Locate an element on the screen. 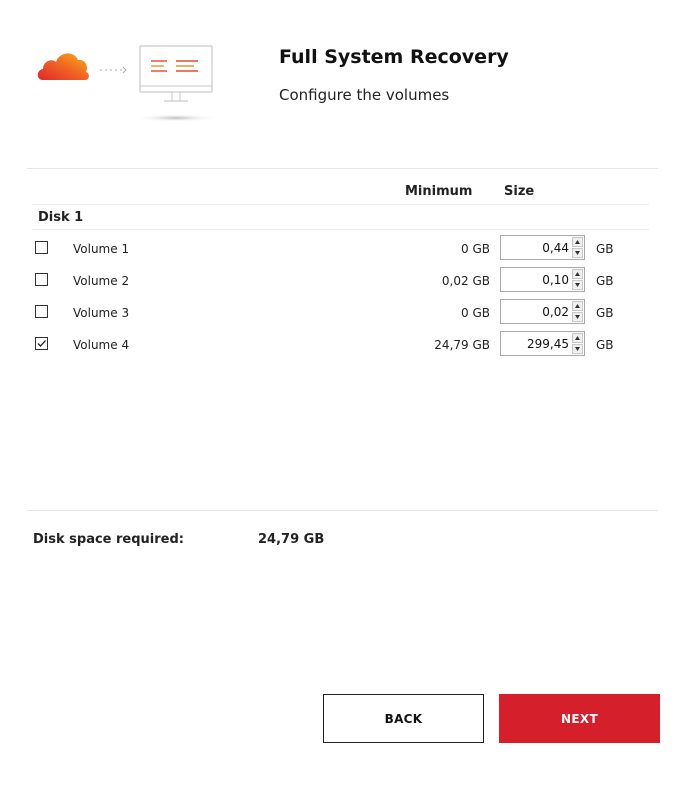 This screenshot has width=690, height=787. volume-2-checkbox is located at coordinates (41, 279).